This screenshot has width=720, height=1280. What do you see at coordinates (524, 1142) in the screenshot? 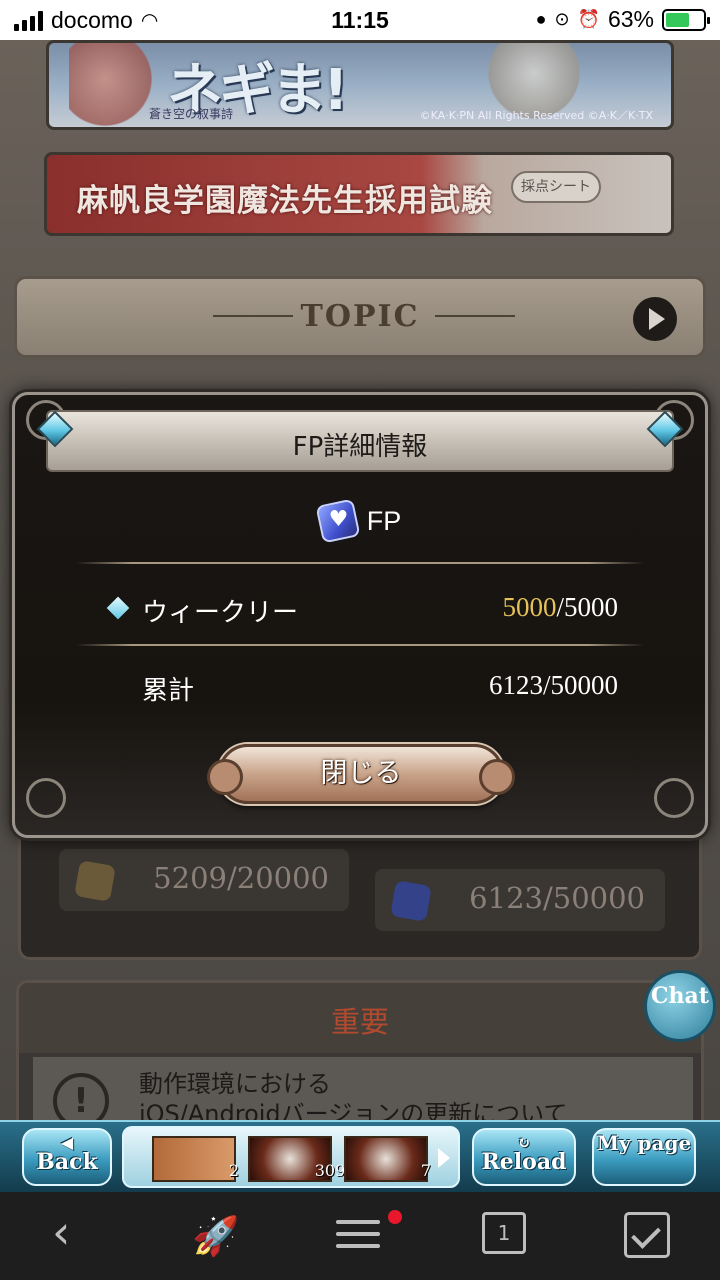
I see `reload-icon: ↻` at bounding box center [524, 1142].